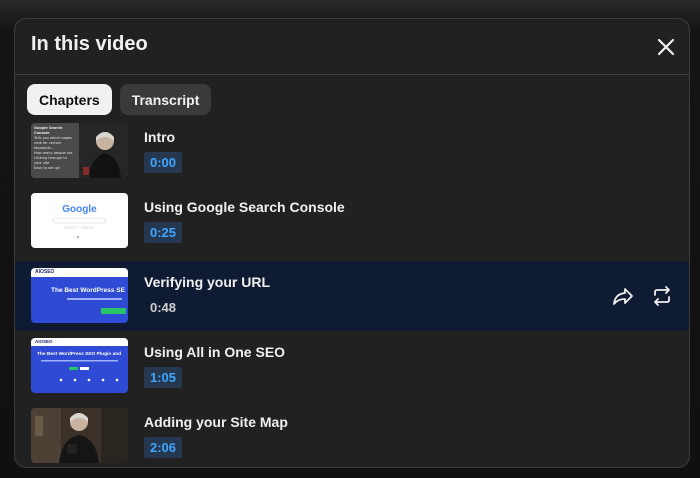 The height and width of the screenshot is (478, 700). I want to click on chapter-title: Verifying your URL, so click(207, 282).